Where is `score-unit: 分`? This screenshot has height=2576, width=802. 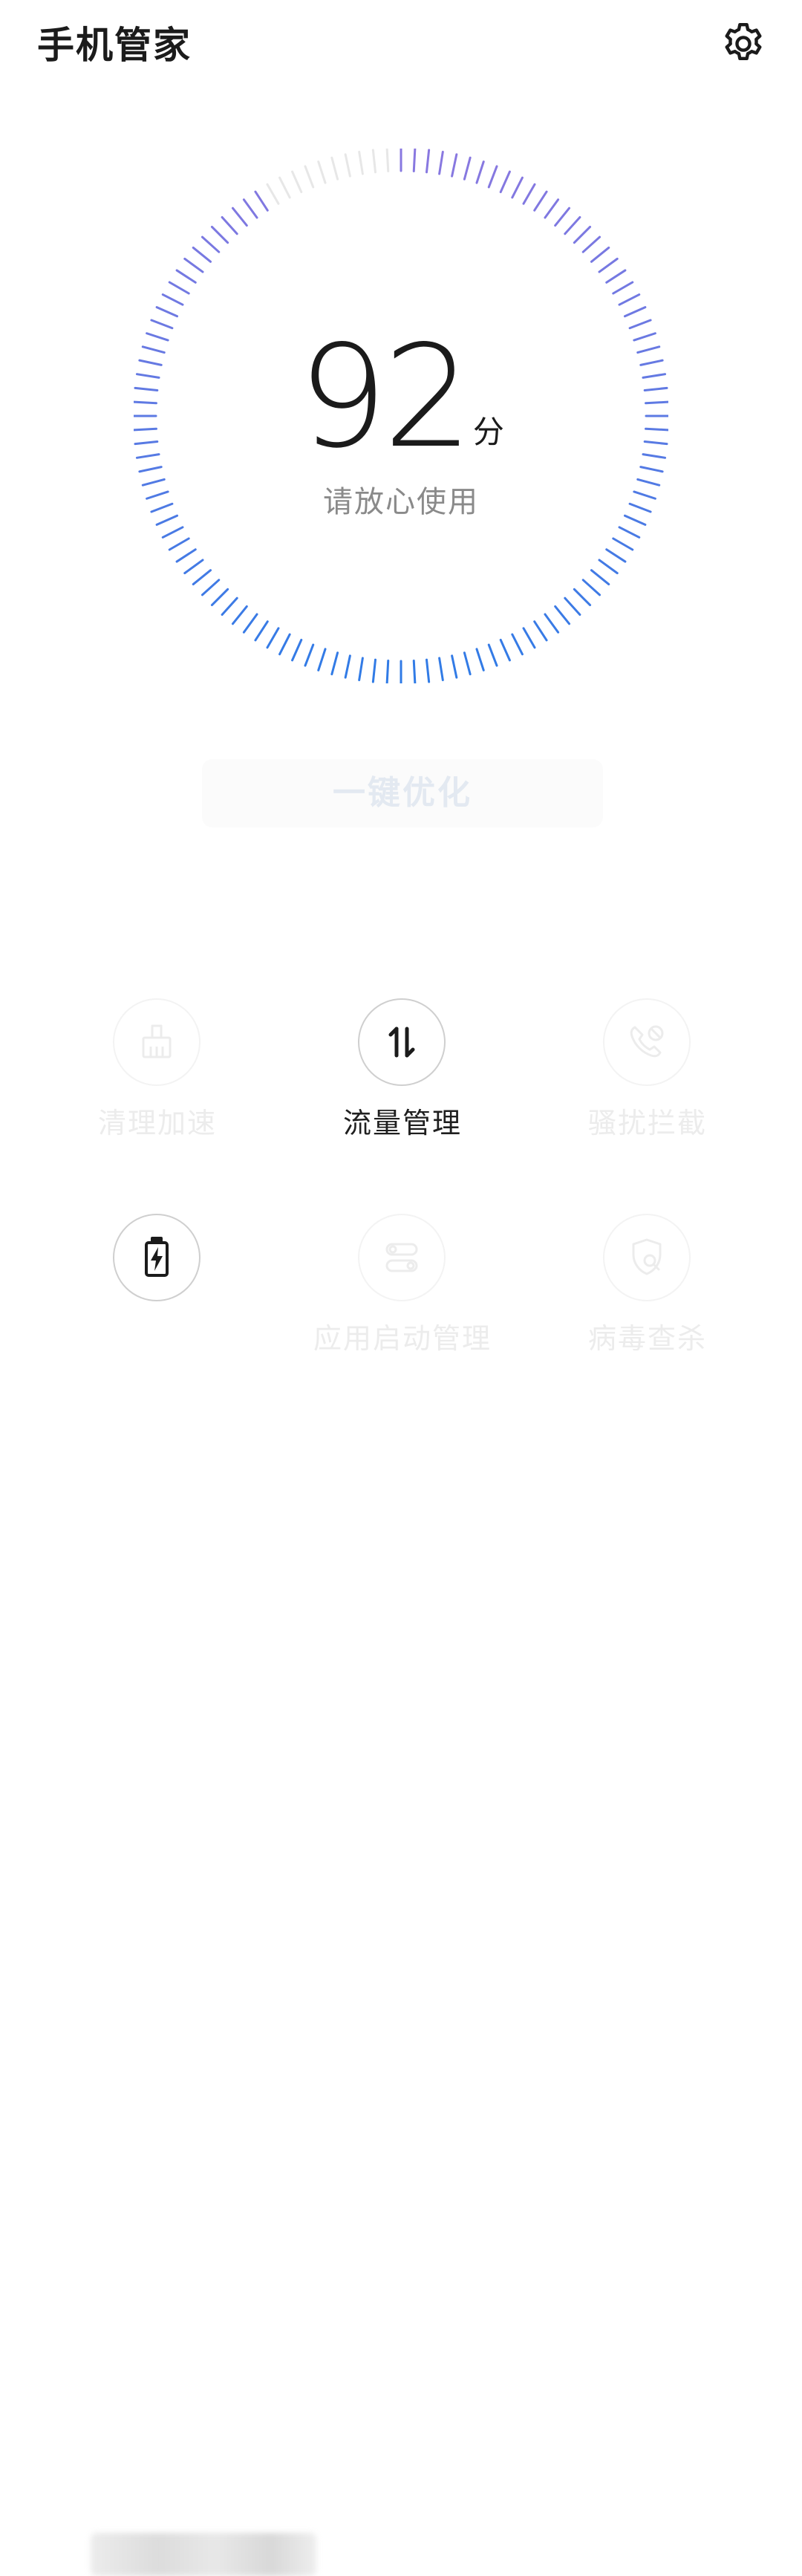
score-unit: 分 is located at coordinates (488, 432).